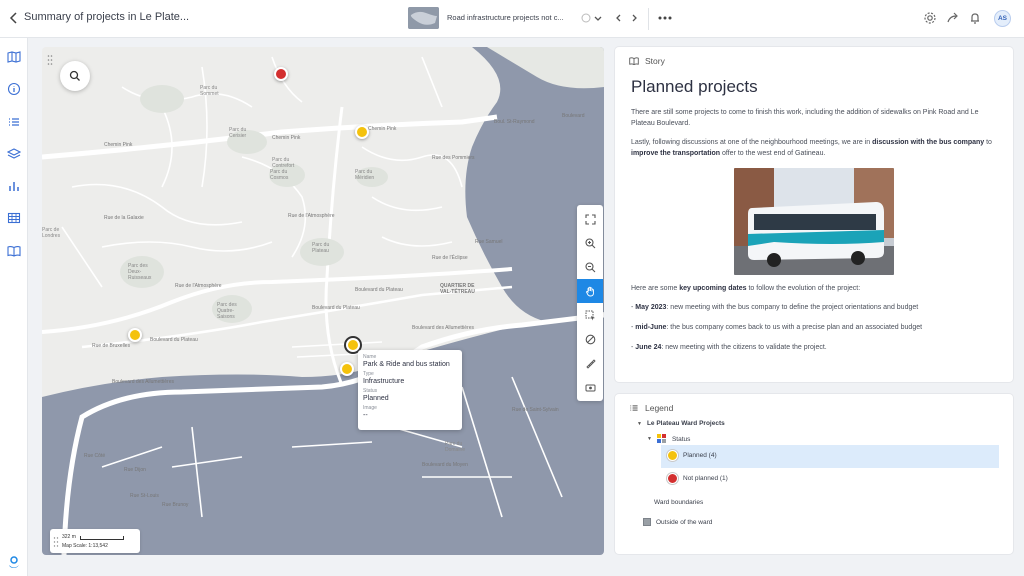  Describe the element at coordinates (677, 522) in the screenshot. I see `legend-outside-ward: Outside of the ward` at that location.